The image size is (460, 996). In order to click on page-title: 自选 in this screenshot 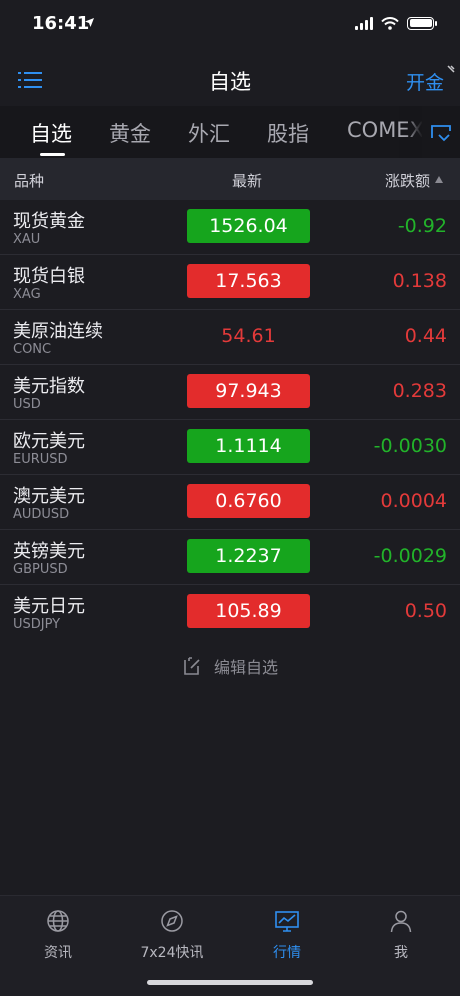, I will do `click(230, 82)`.